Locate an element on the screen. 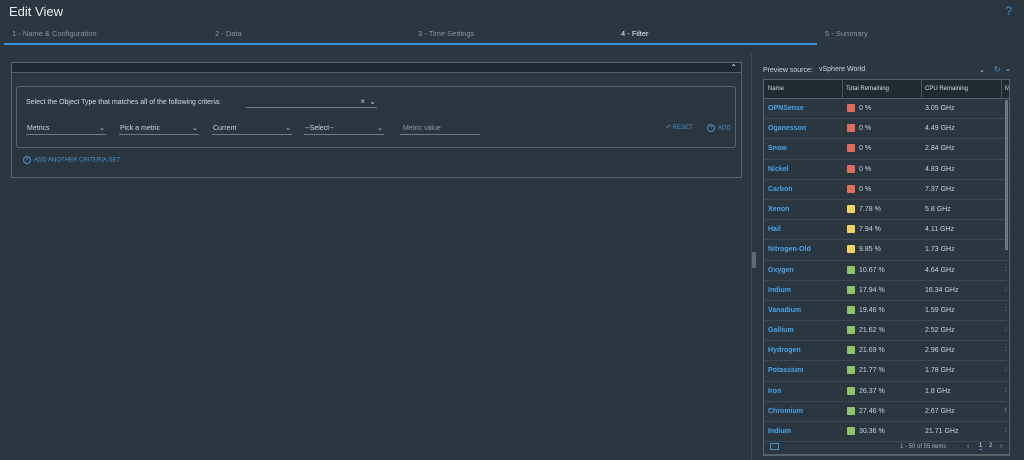  table-row: Oganesson0 %4.49 GHz( is located at coordinates (886, 129).